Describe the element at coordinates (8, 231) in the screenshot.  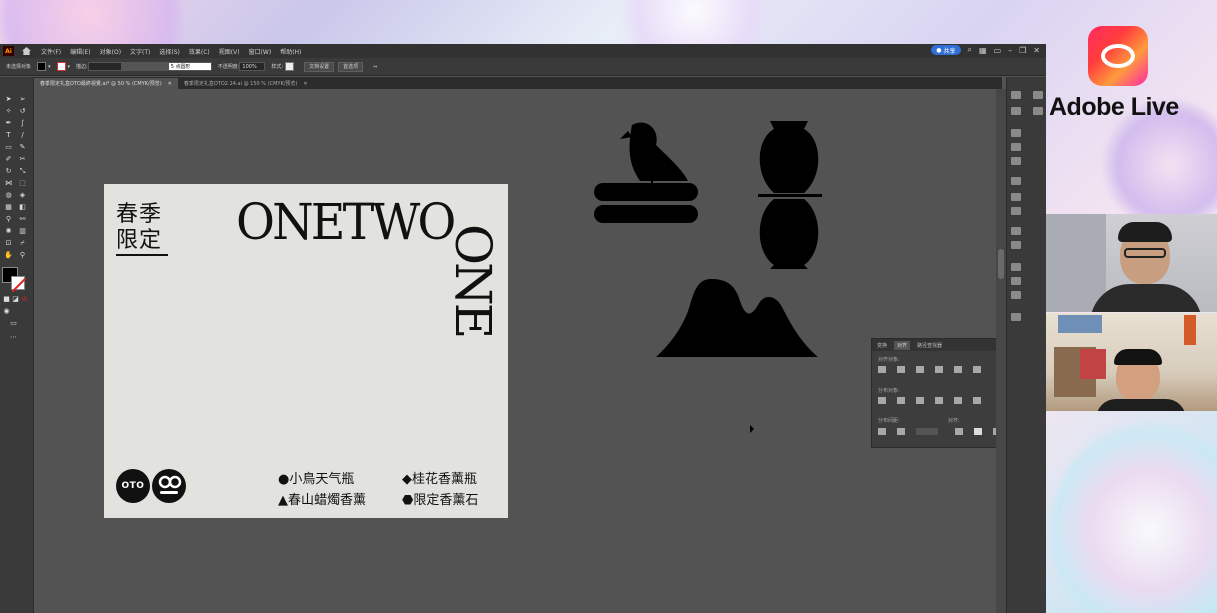
I see `symbol-sprayer-tool-icon: ✺` at that location.